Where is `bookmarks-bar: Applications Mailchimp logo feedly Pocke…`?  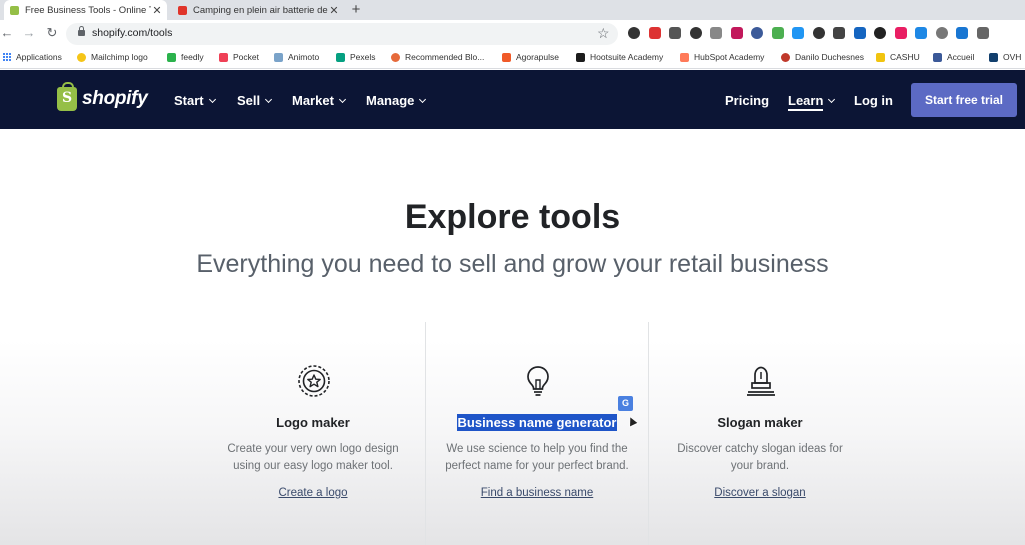
bookmarks-bar: Applications Mailchimp logo feedly Pocke… is located at coordinates (512, 58).